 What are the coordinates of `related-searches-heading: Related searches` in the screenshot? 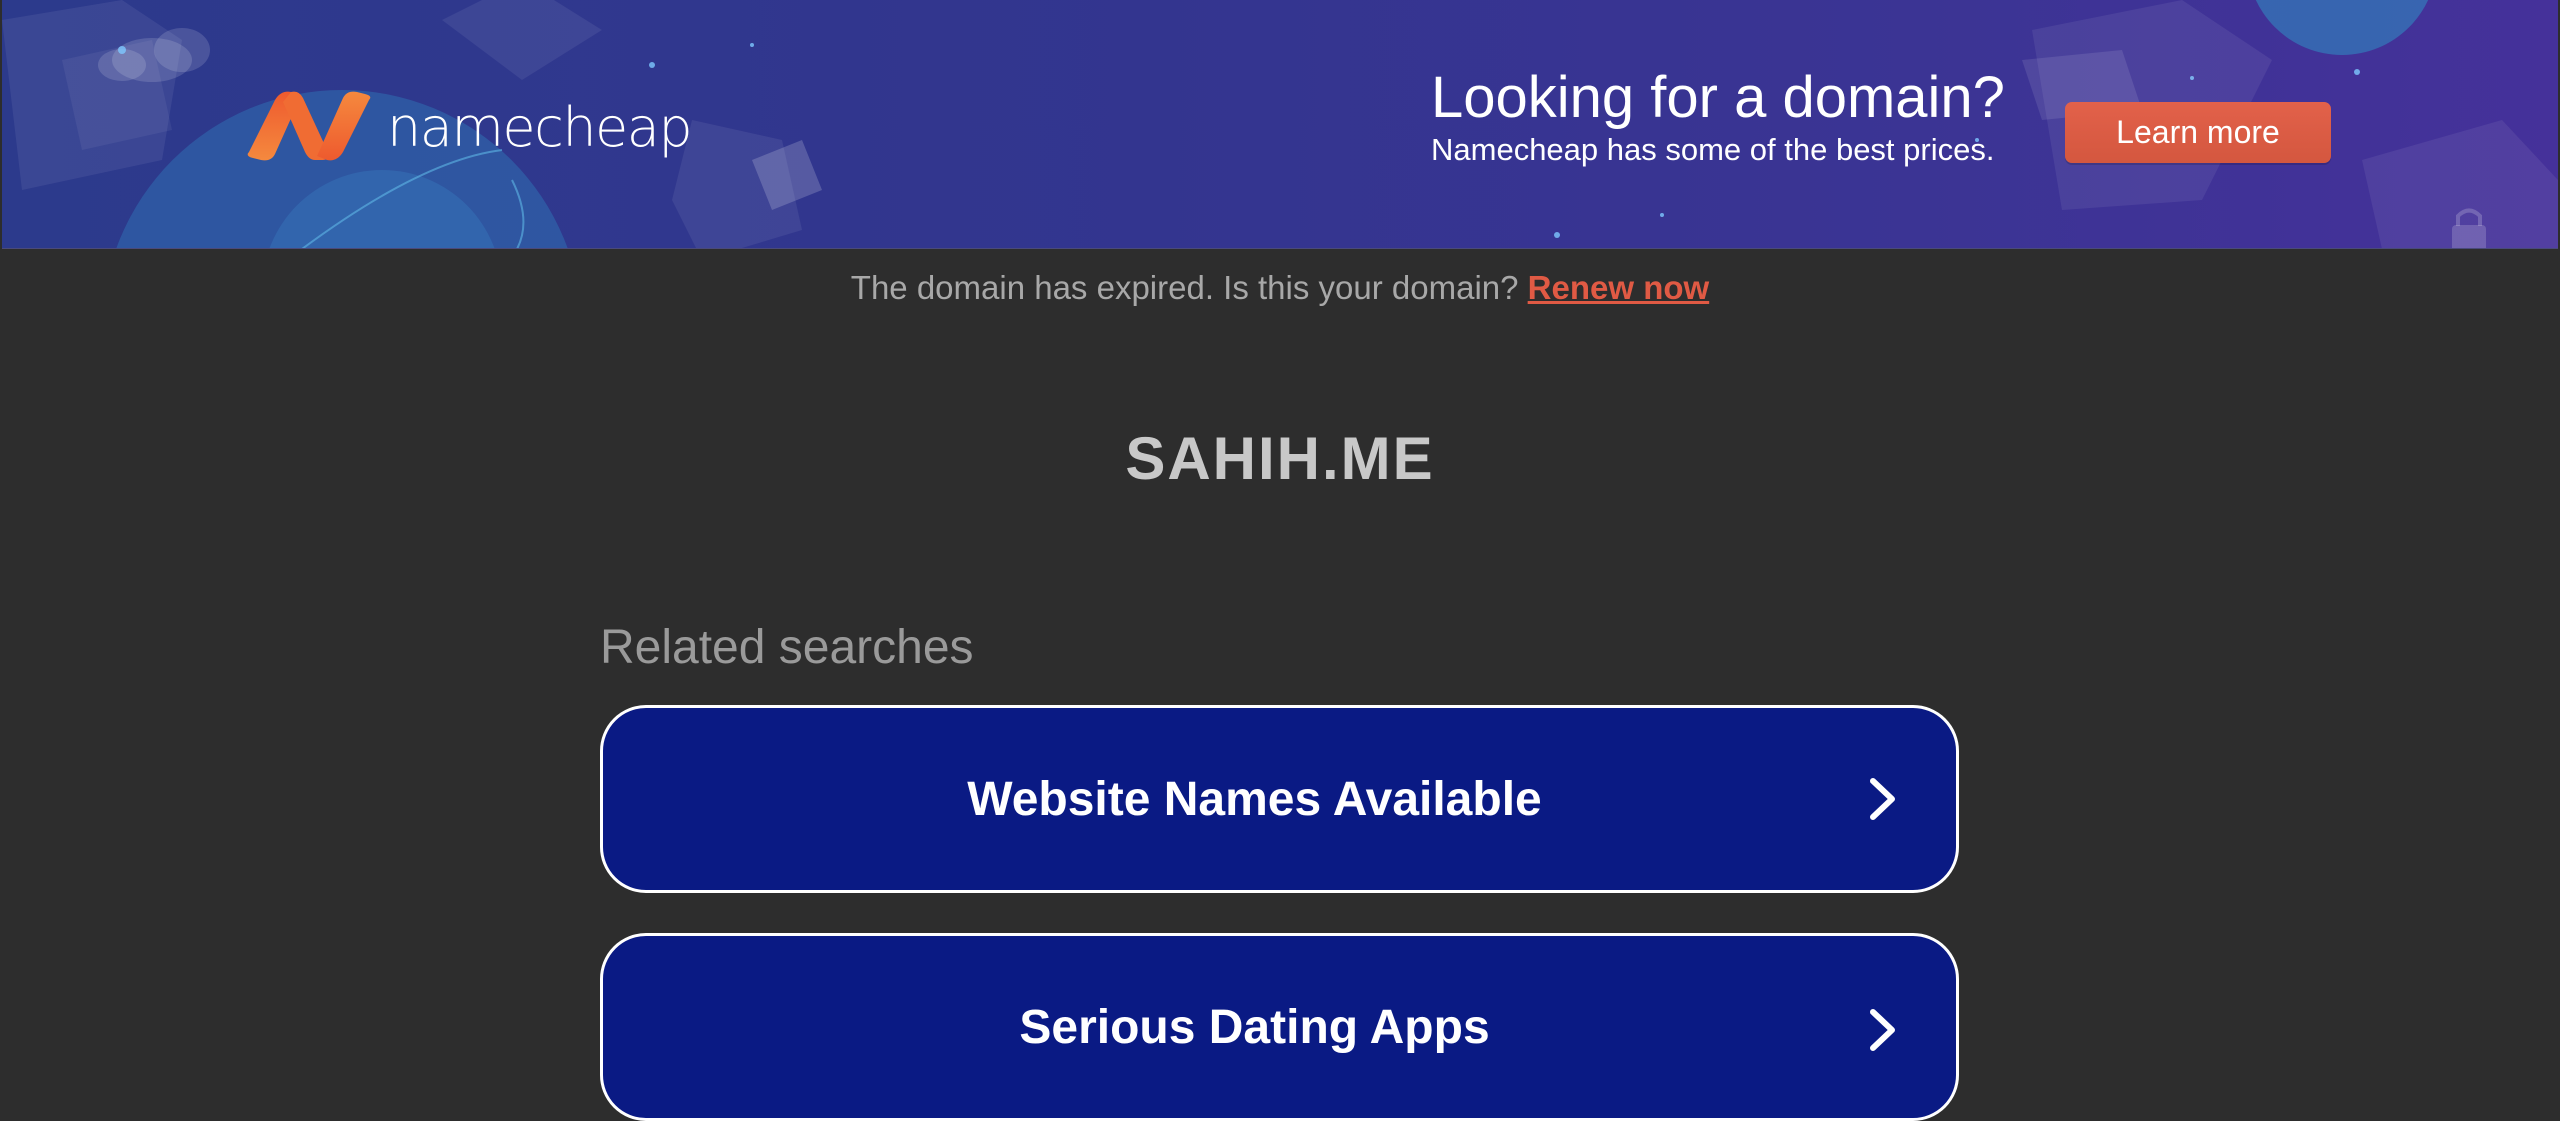 It's located at (787, 647).